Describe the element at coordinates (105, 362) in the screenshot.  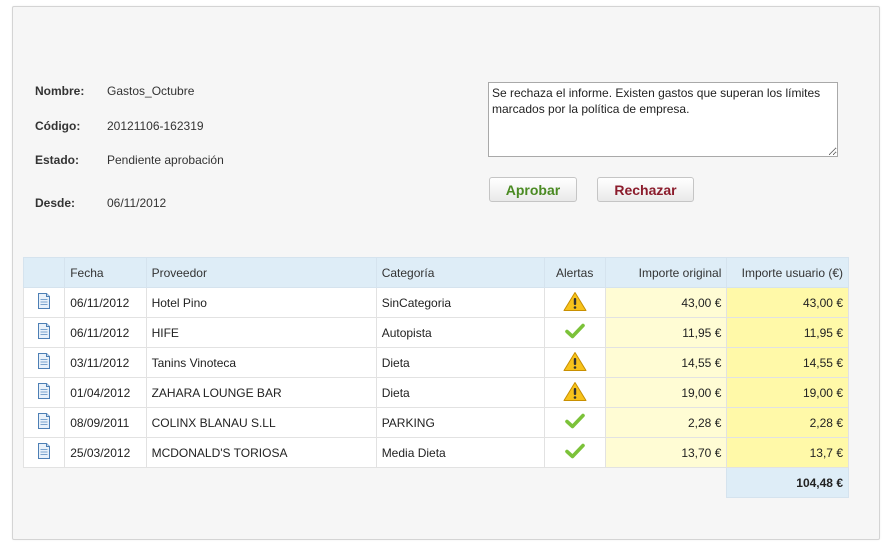
I see `date-cell: 03/11/2012` at that location.